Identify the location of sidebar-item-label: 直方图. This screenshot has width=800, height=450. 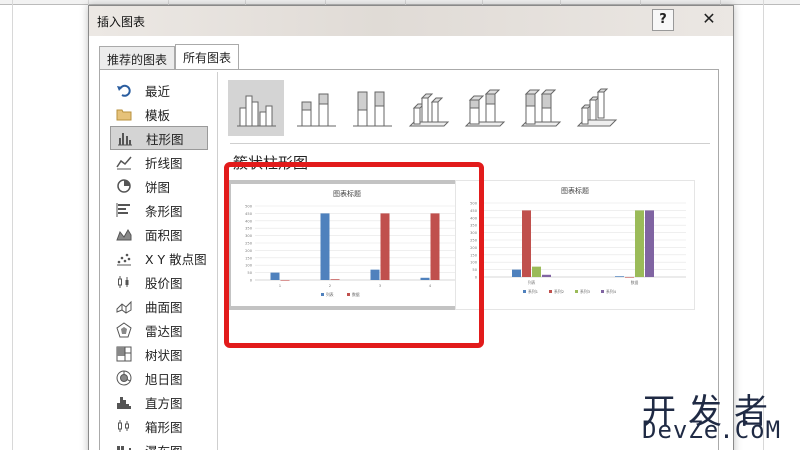
(164, 403).